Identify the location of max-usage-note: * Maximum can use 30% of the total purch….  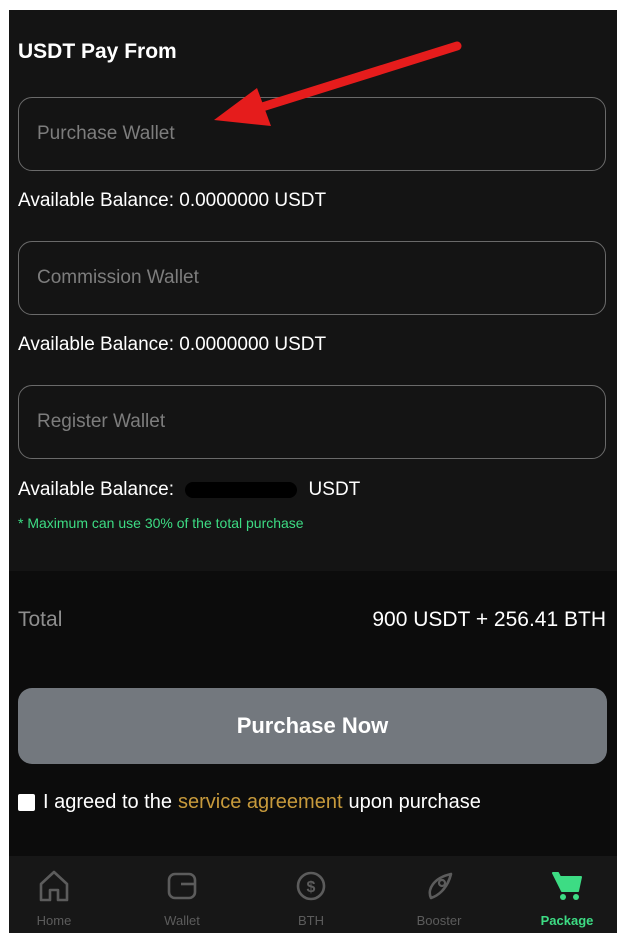
(161, 523).